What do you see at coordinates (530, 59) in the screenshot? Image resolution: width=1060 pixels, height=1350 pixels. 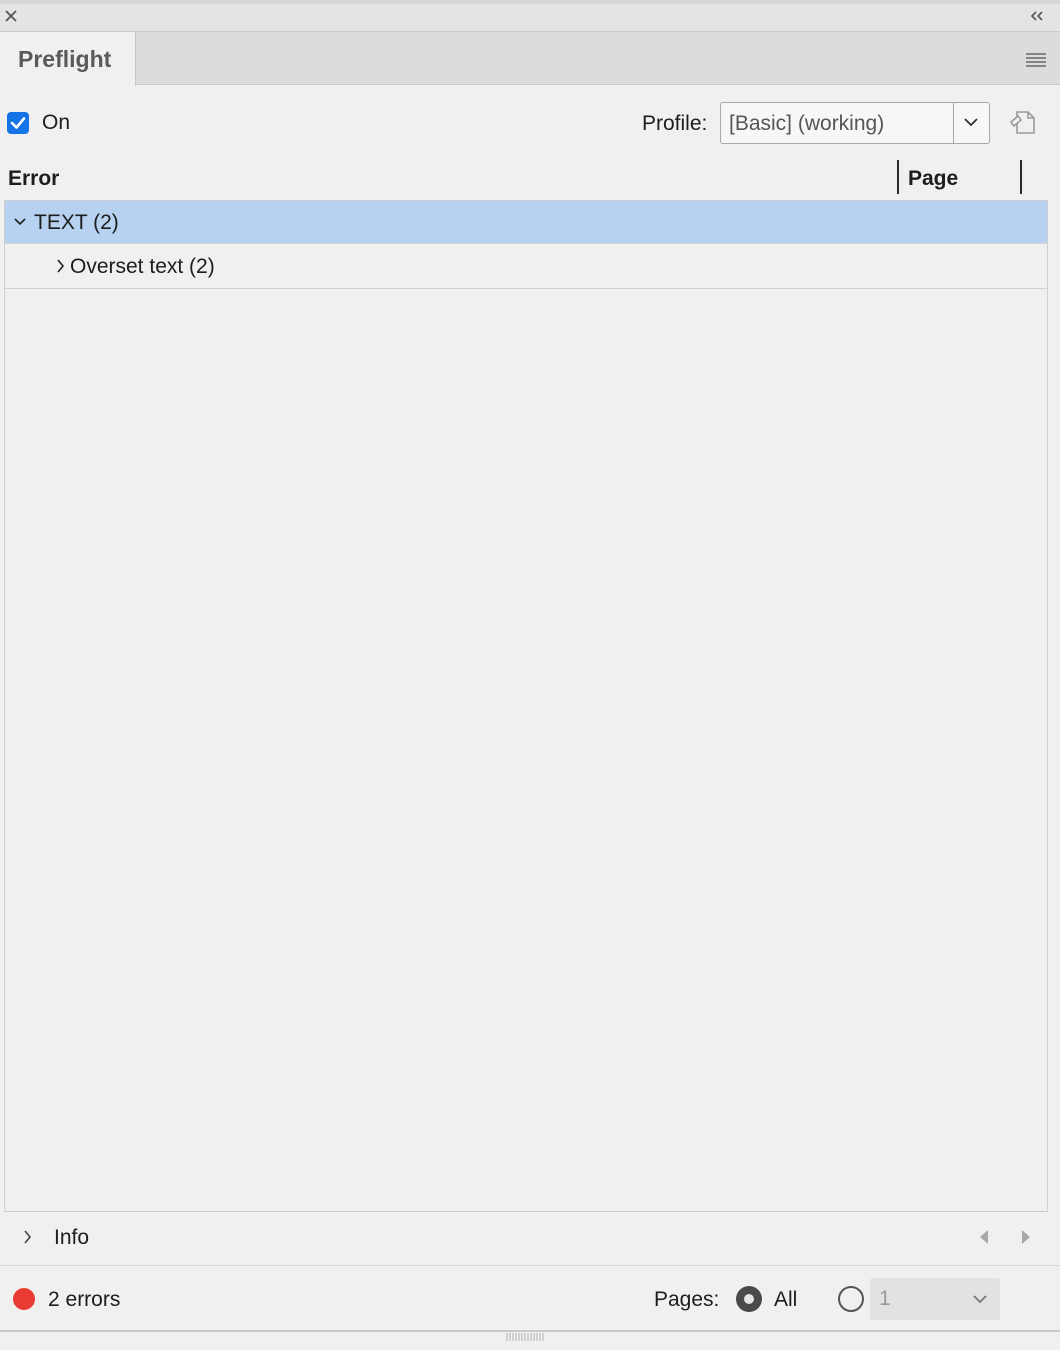 I see `panel-tab-bar: Preflight` at bounding box center [530, 59].